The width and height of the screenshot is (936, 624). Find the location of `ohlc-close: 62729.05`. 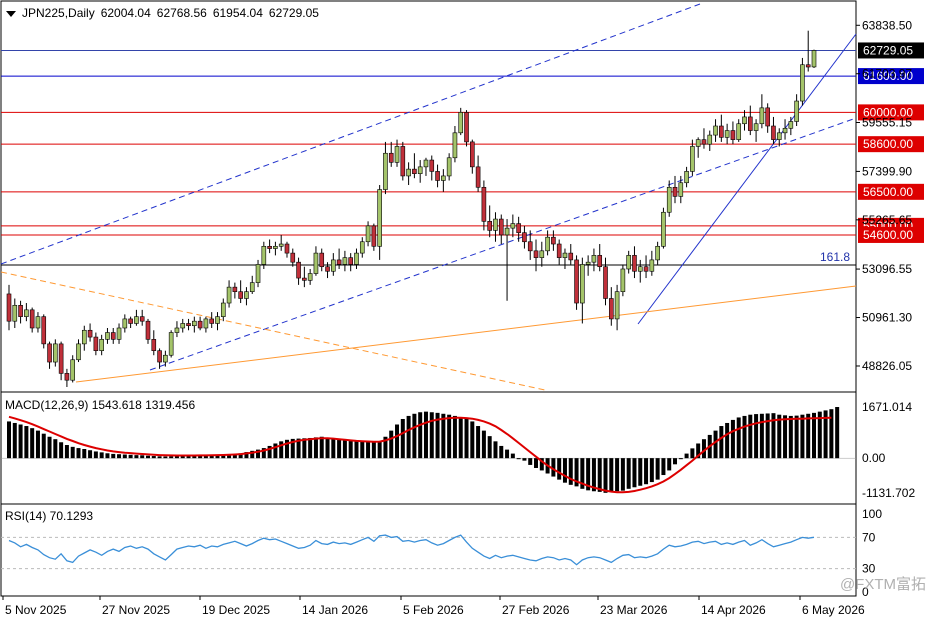

ohlc-close: 62729.05 is located at coordinates (293, 13).